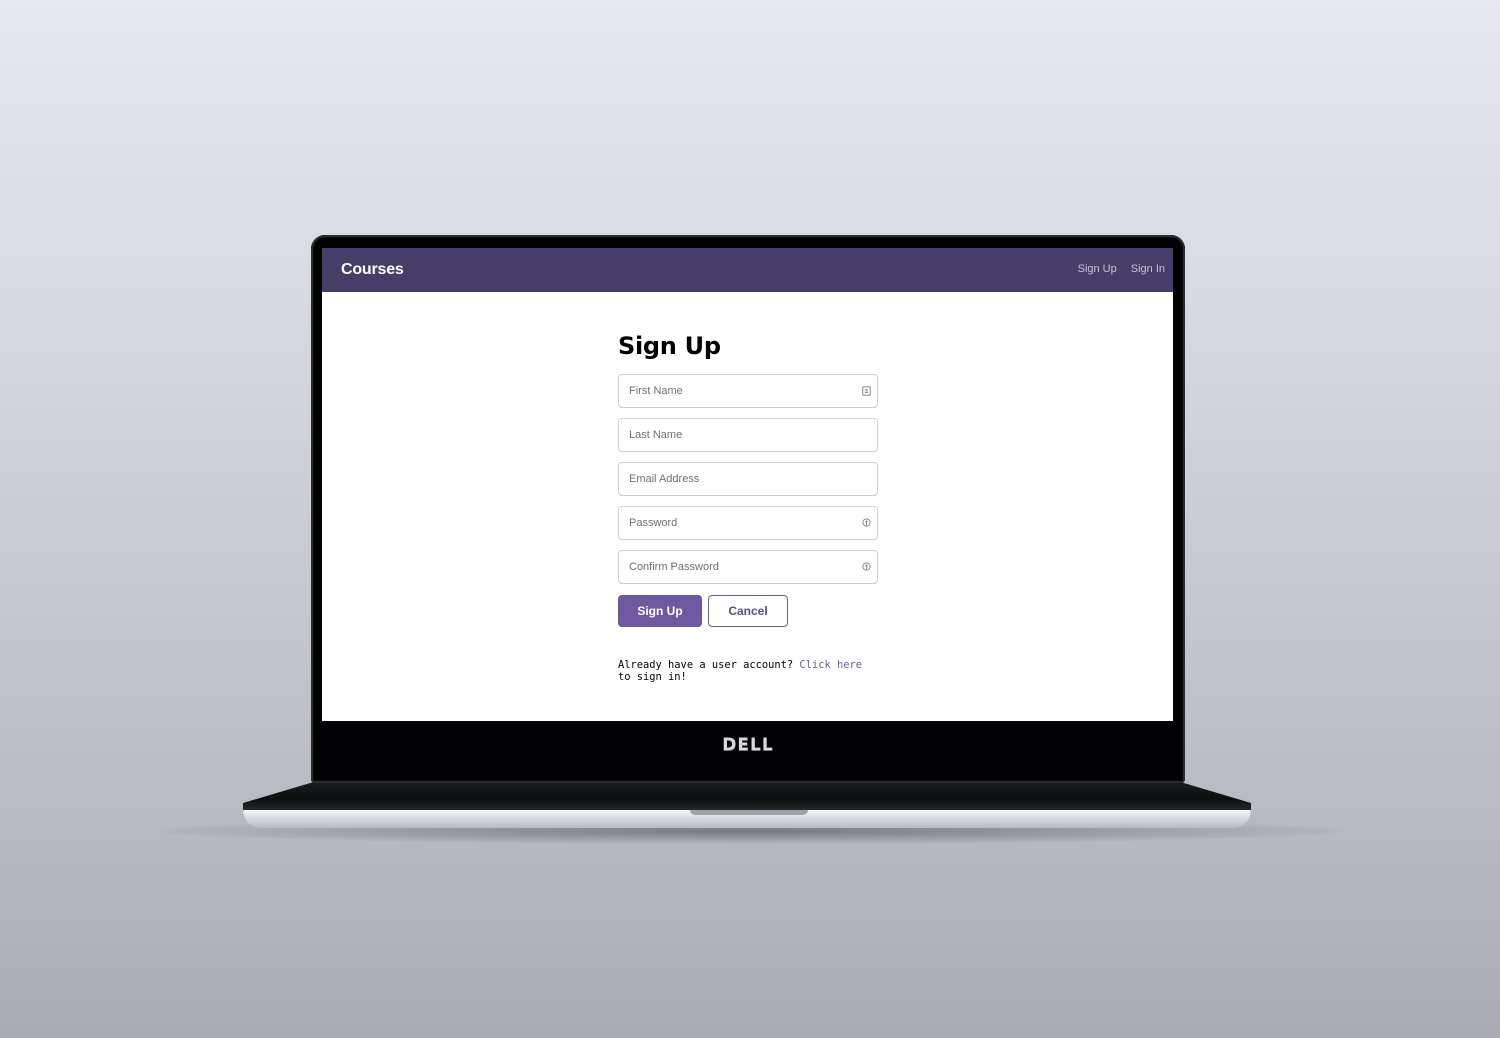  Describe the element at coordinates (747, 270) in the screenshot. I see `navbar: Courses Sign Up Sign In` at that location.